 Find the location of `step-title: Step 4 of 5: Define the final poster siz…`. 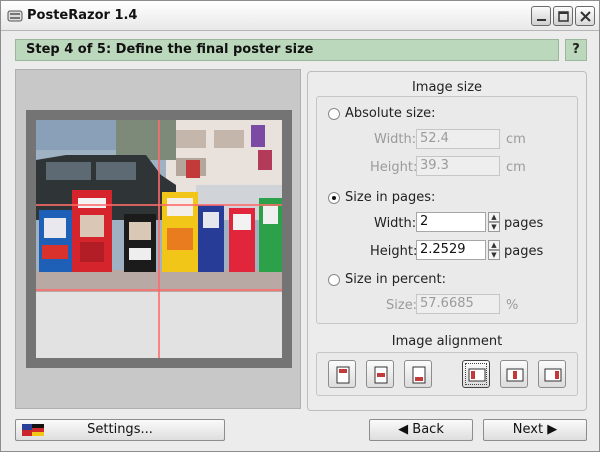

step-title: Step 4 of 5: Define the final poster siz… is located at coordinates (170, 49).